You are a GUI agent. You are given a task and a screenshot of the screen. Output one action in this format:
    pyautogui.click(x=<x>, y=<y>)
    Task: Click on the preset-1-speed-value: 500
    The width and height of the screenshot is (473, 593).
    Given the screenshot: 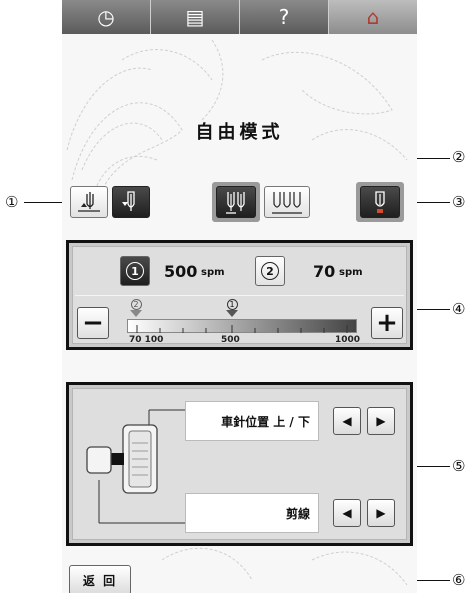 What is the action you would take?
    pyautogui.click(x=181, y=271)
    